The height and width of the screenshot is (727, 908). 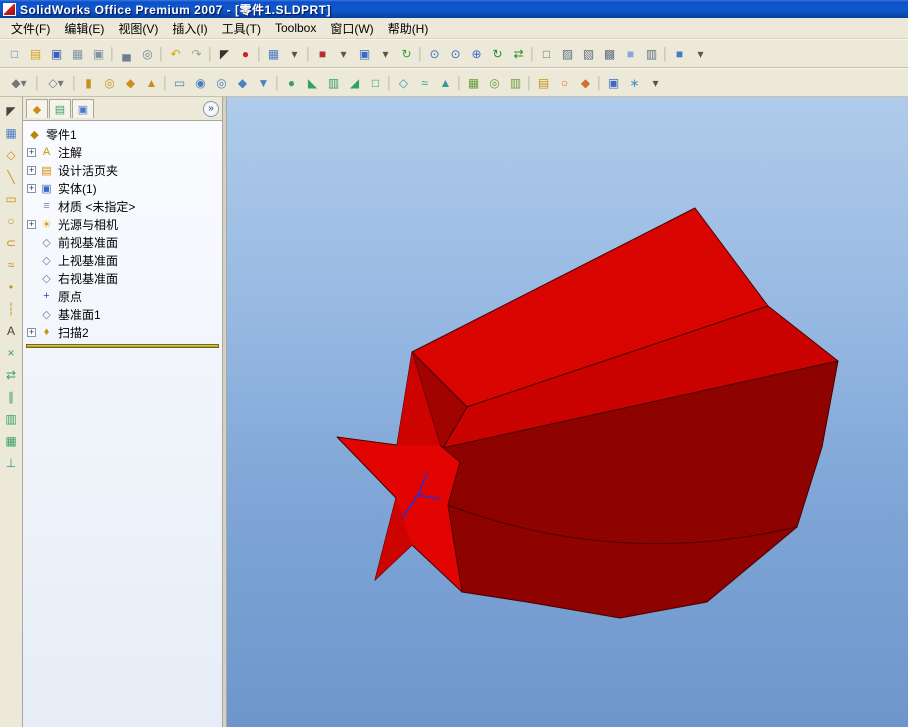 What do you see at coordinates (291, 82) in the screenshot?
I see `fillet-button: ●` at bounding box center [291, 82].